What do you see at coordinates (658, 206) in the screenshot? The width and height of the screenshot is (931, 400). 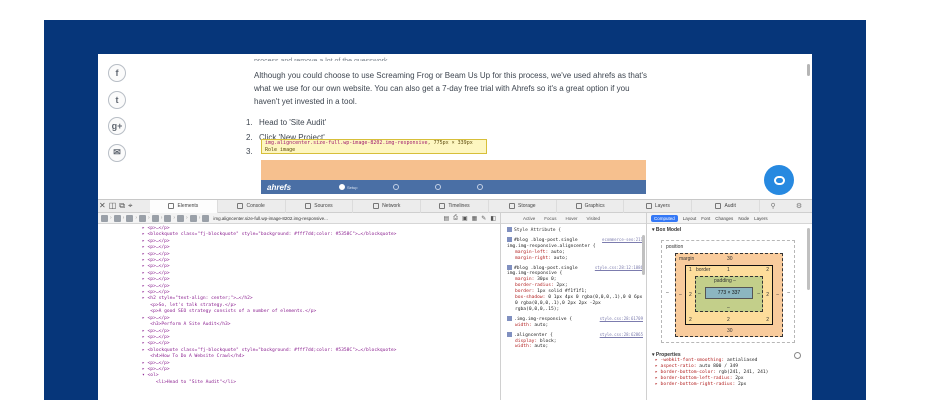 I see `tab-layers: Layers` at bounding box center [658, 206].